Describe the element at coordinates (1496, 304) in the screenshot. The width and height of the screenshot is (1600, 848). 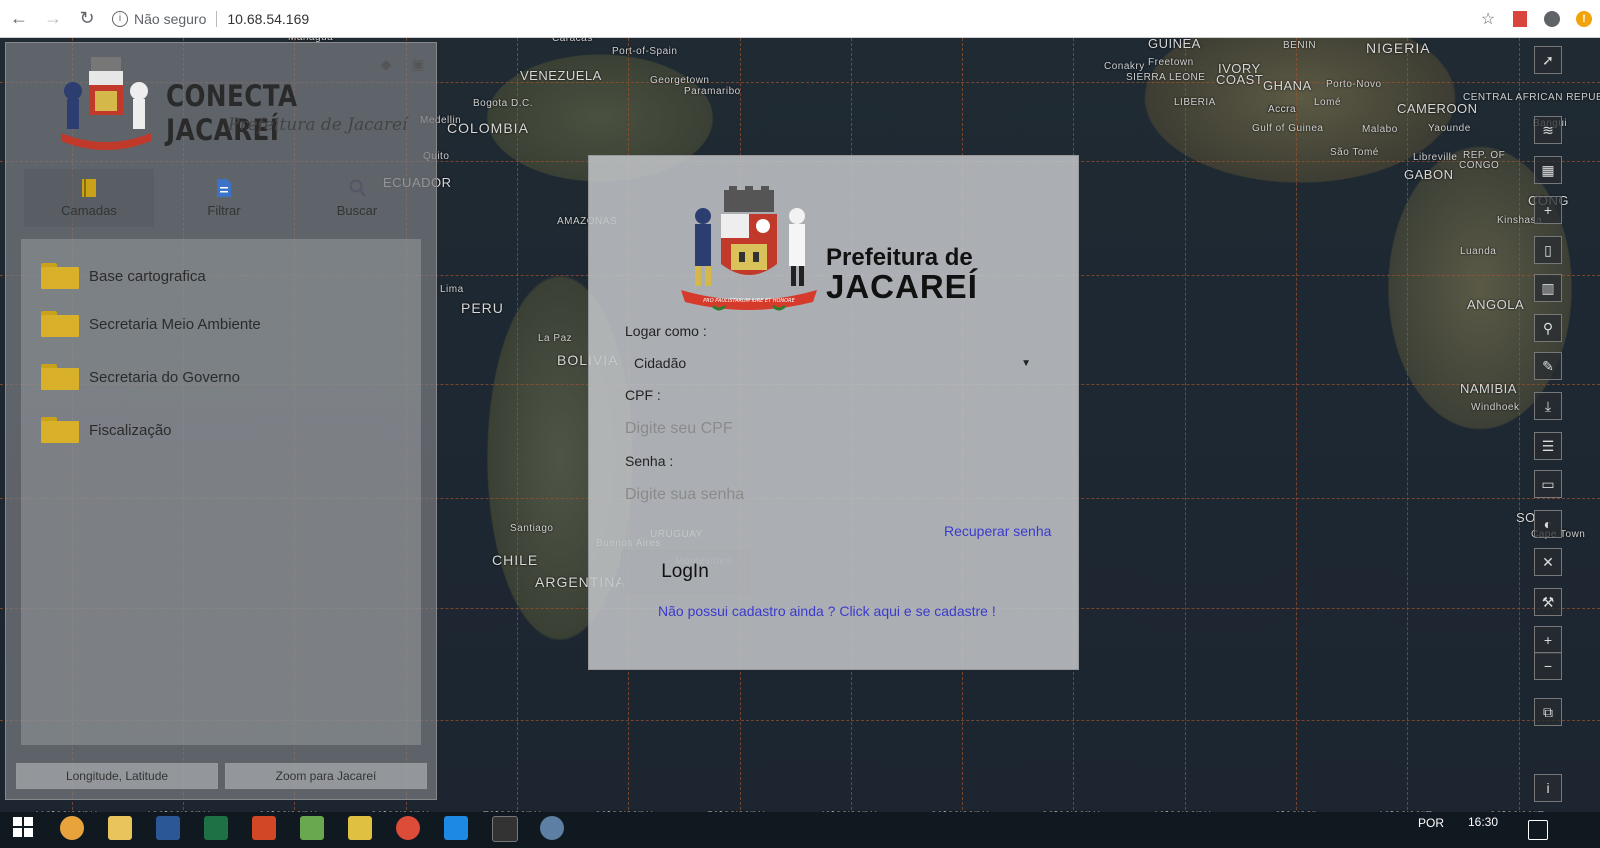
I see `map-place-label: ANGOLA` at that location.